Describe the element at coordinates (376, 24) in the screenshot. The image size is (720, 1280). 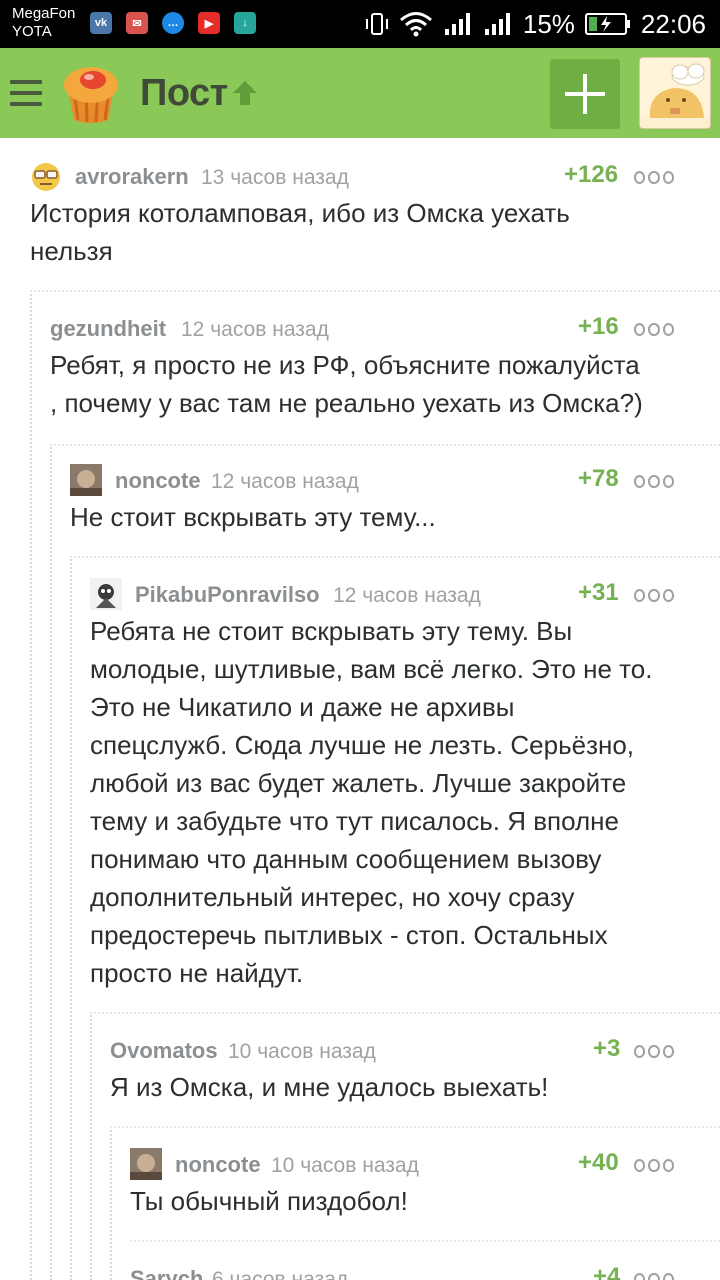
I see `vibrate-icon` at that location.